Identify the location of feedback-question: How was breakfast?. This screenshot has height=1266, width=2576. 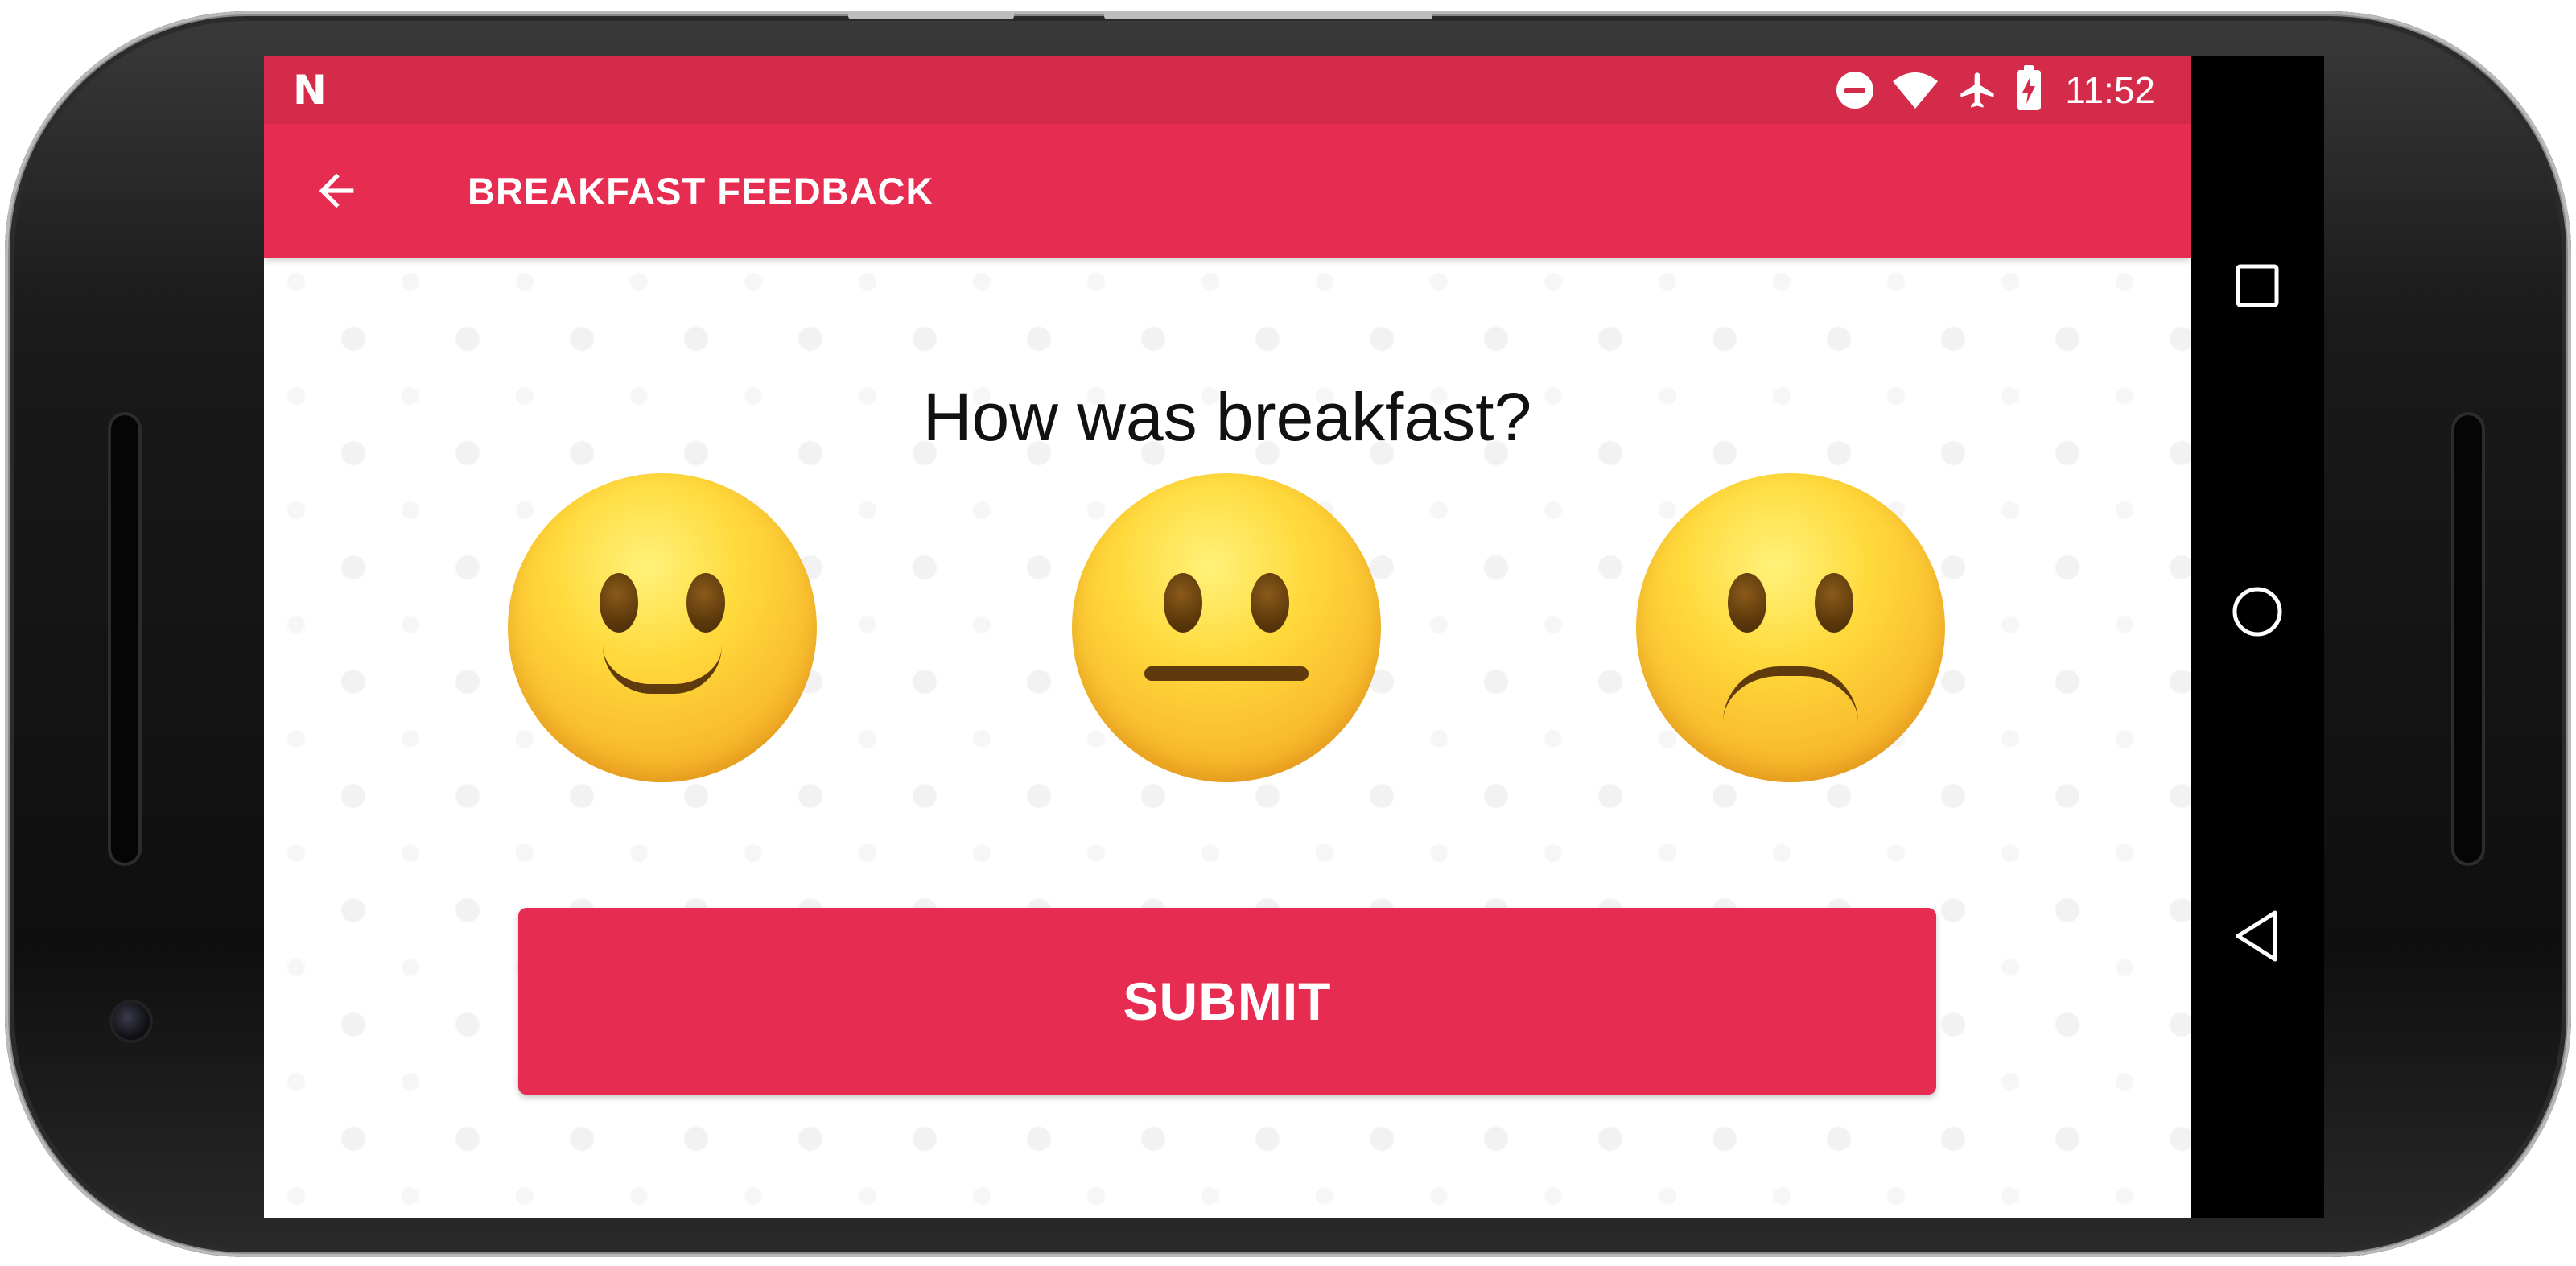
(1227, 417).